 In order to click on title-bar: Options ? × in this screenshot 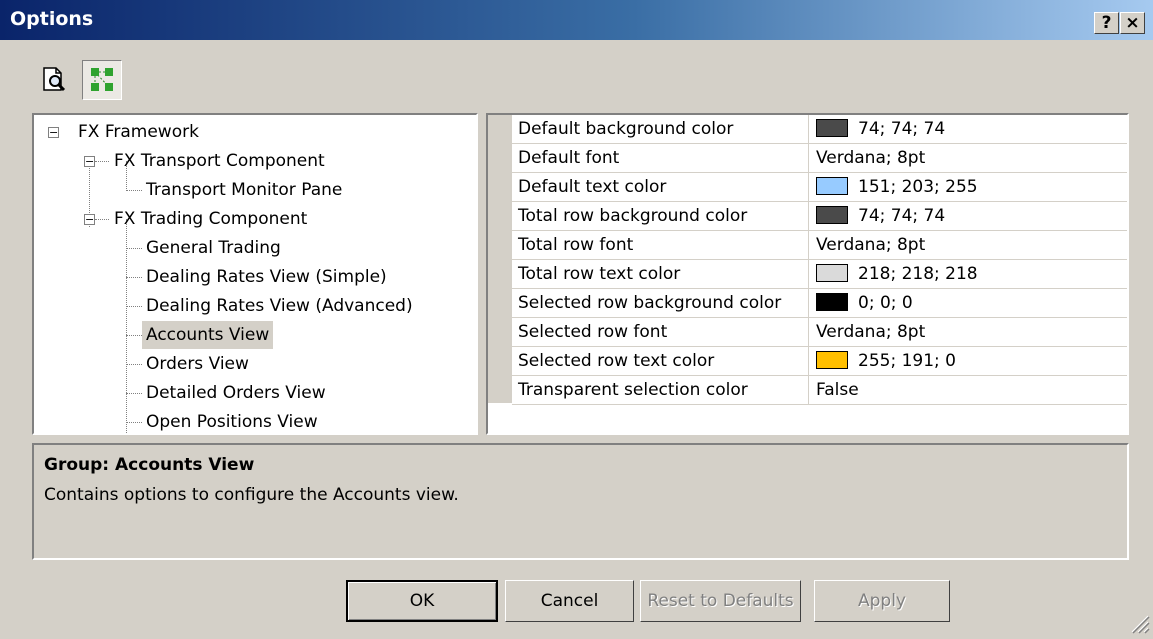, I will do `click(576, 20)`.